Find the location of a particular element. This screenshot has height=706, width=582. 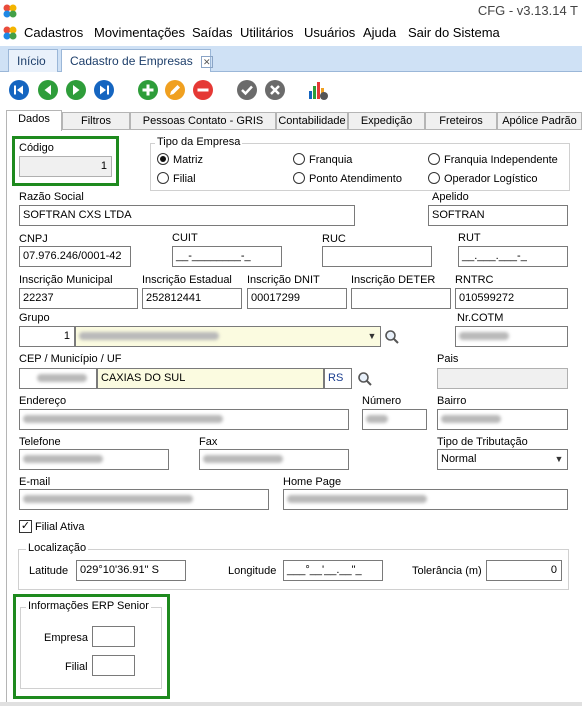

window-title: CFG - v3.13.14 T is located at coordinates (527, 10).